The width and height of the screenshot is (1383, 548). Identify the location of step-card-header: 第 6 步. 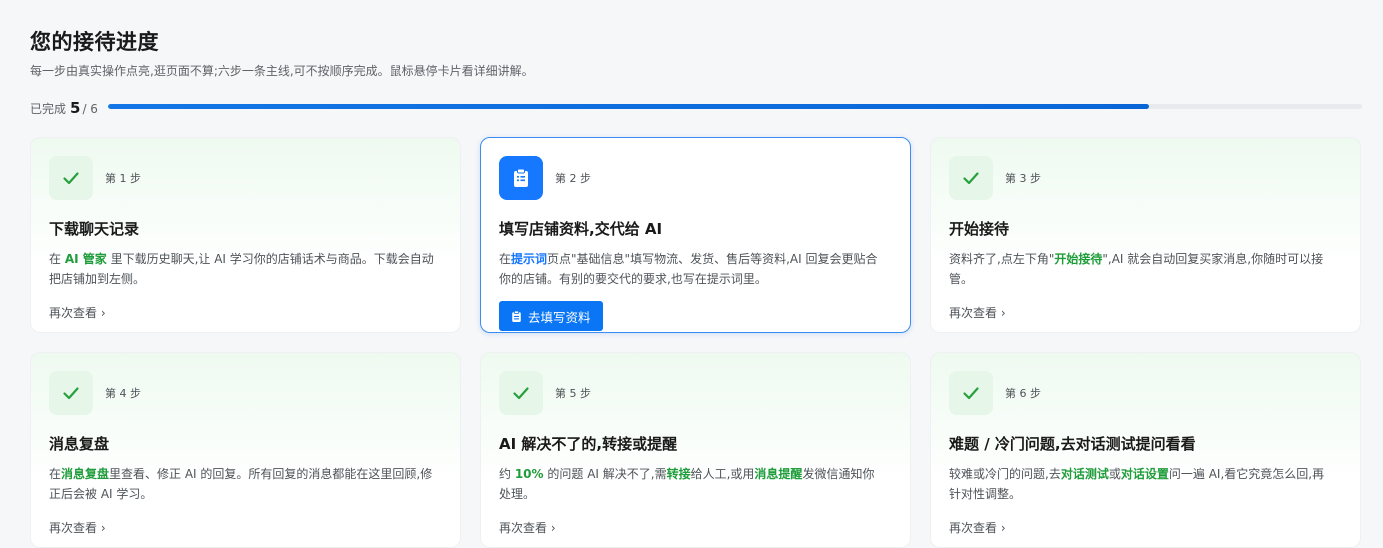
(1145, 393).